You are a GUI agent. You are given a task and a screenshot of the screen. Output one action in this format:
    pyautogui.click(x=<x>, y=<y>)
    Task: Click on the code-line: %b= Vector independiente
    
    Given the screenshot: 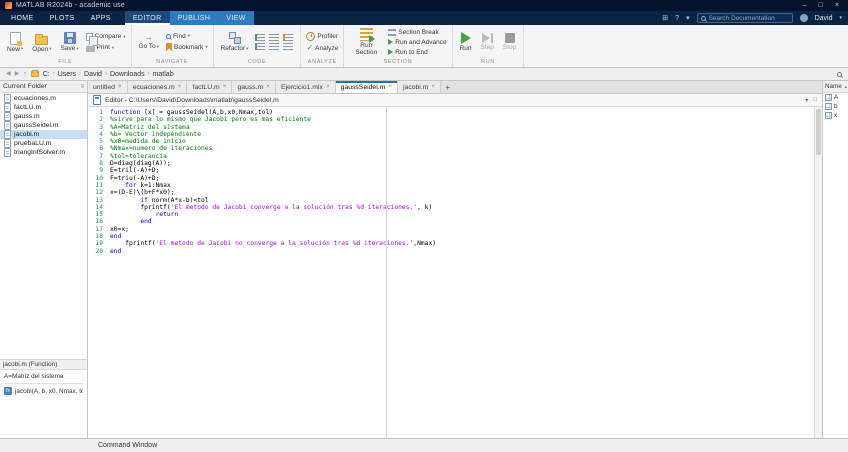 What is the action you would take?
    pyautogui.click(x=466, y=134)
    